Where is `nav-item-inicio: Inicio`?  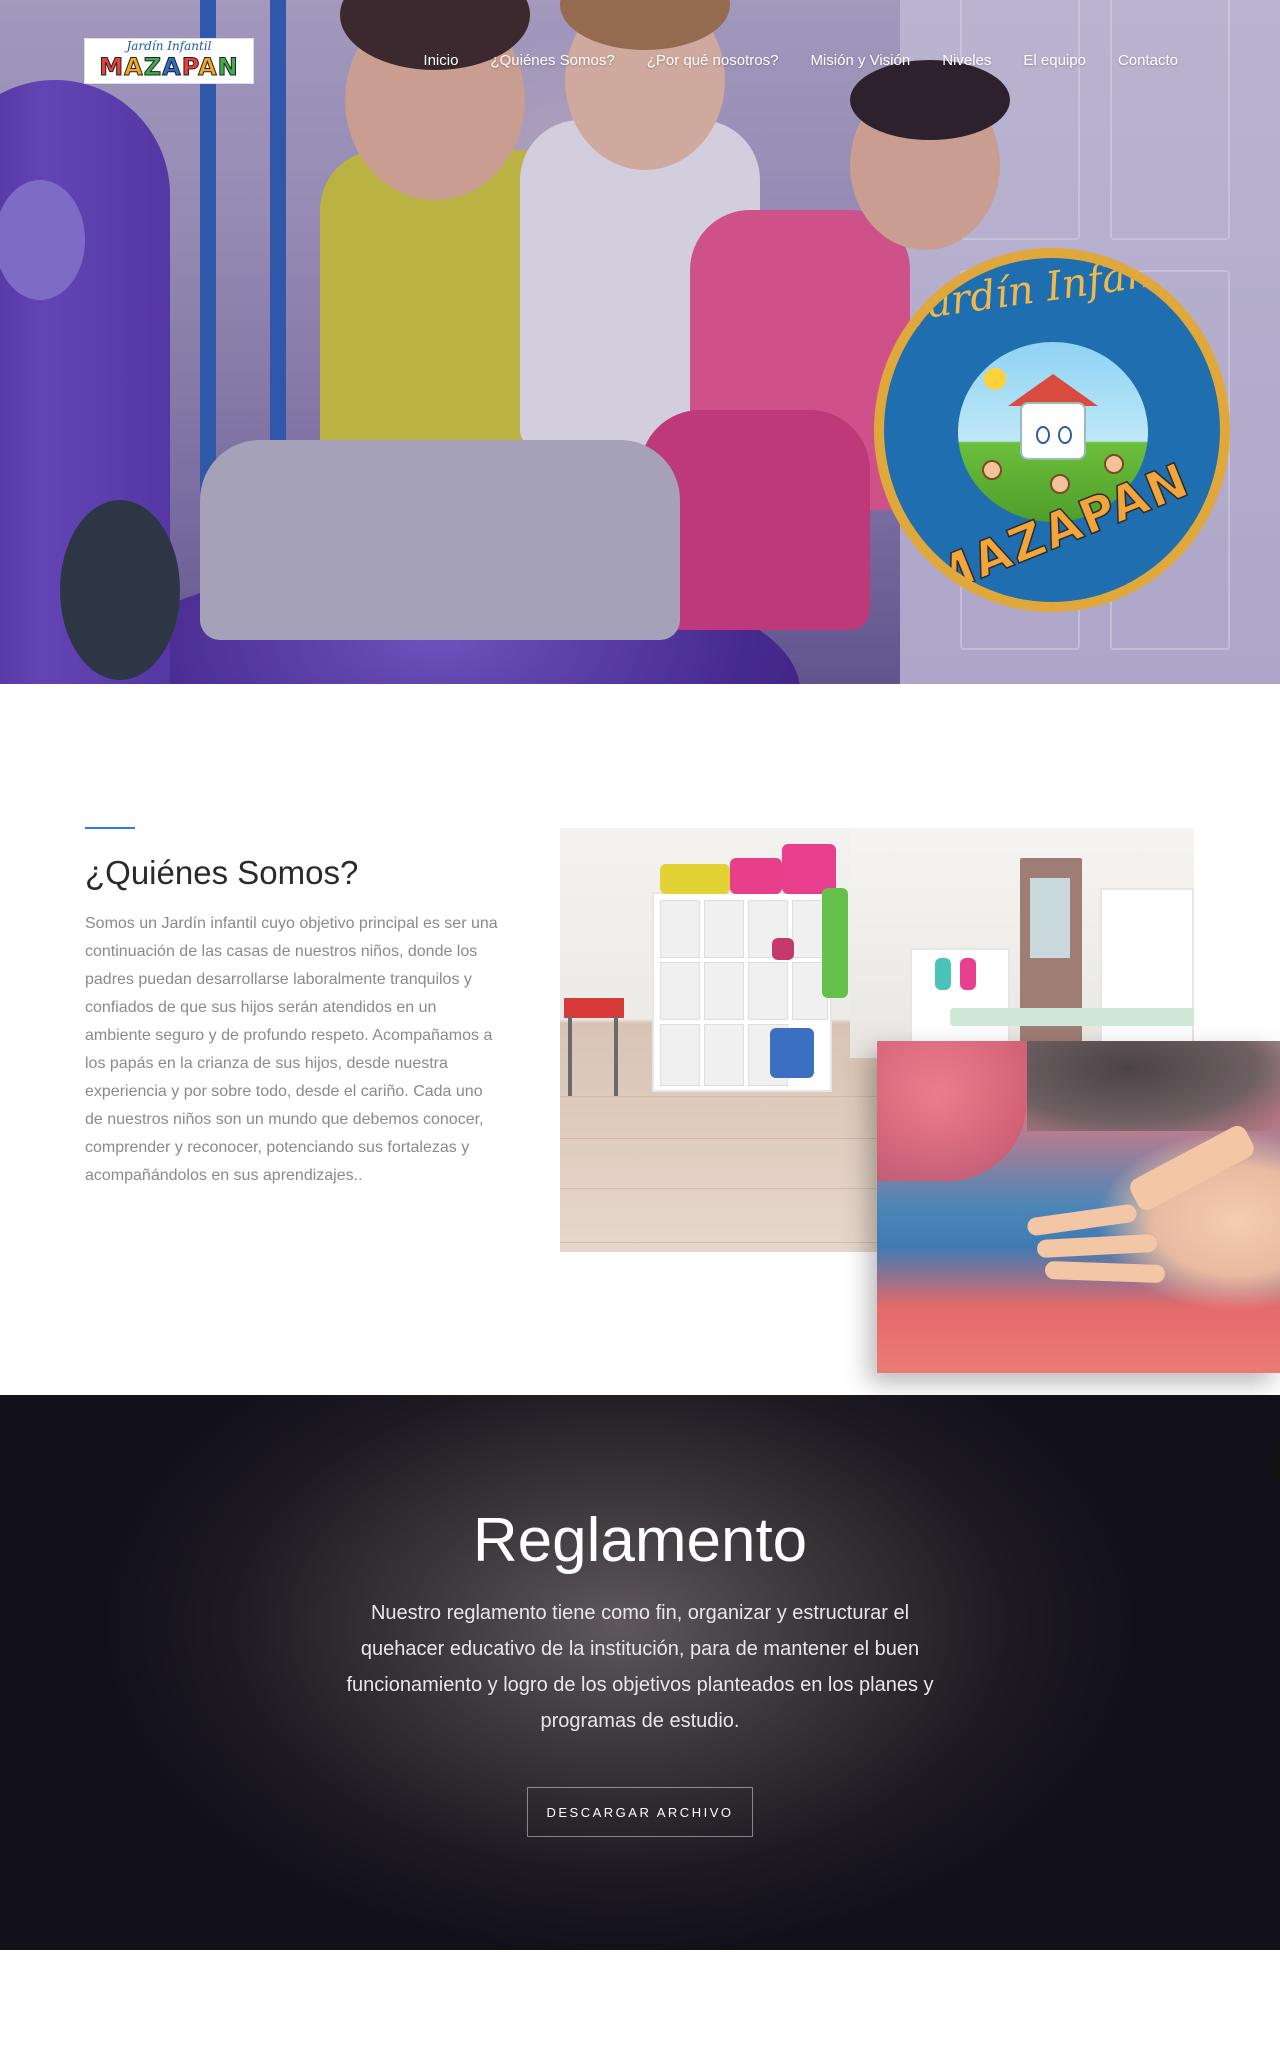 nav-item-inicio: Inicio is located at coordinates (440, 60).